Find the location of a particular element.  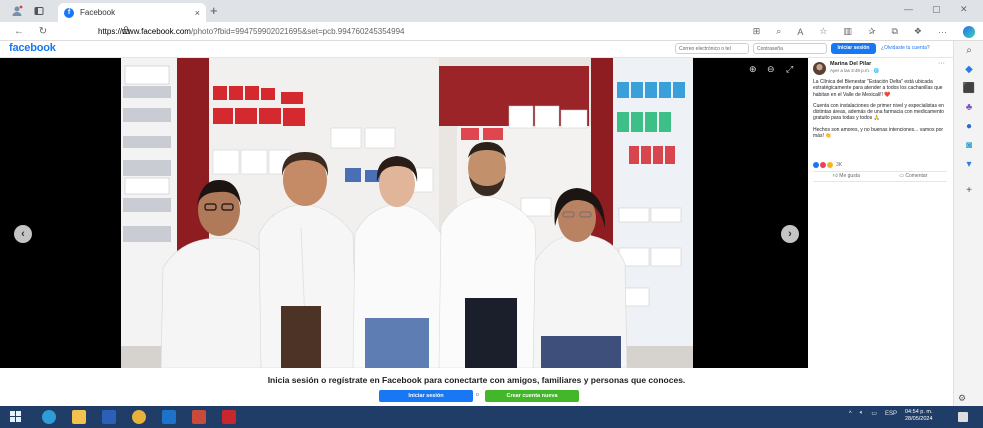

zoom-out-icon: ⊖ is located at coordinates (771, 69).